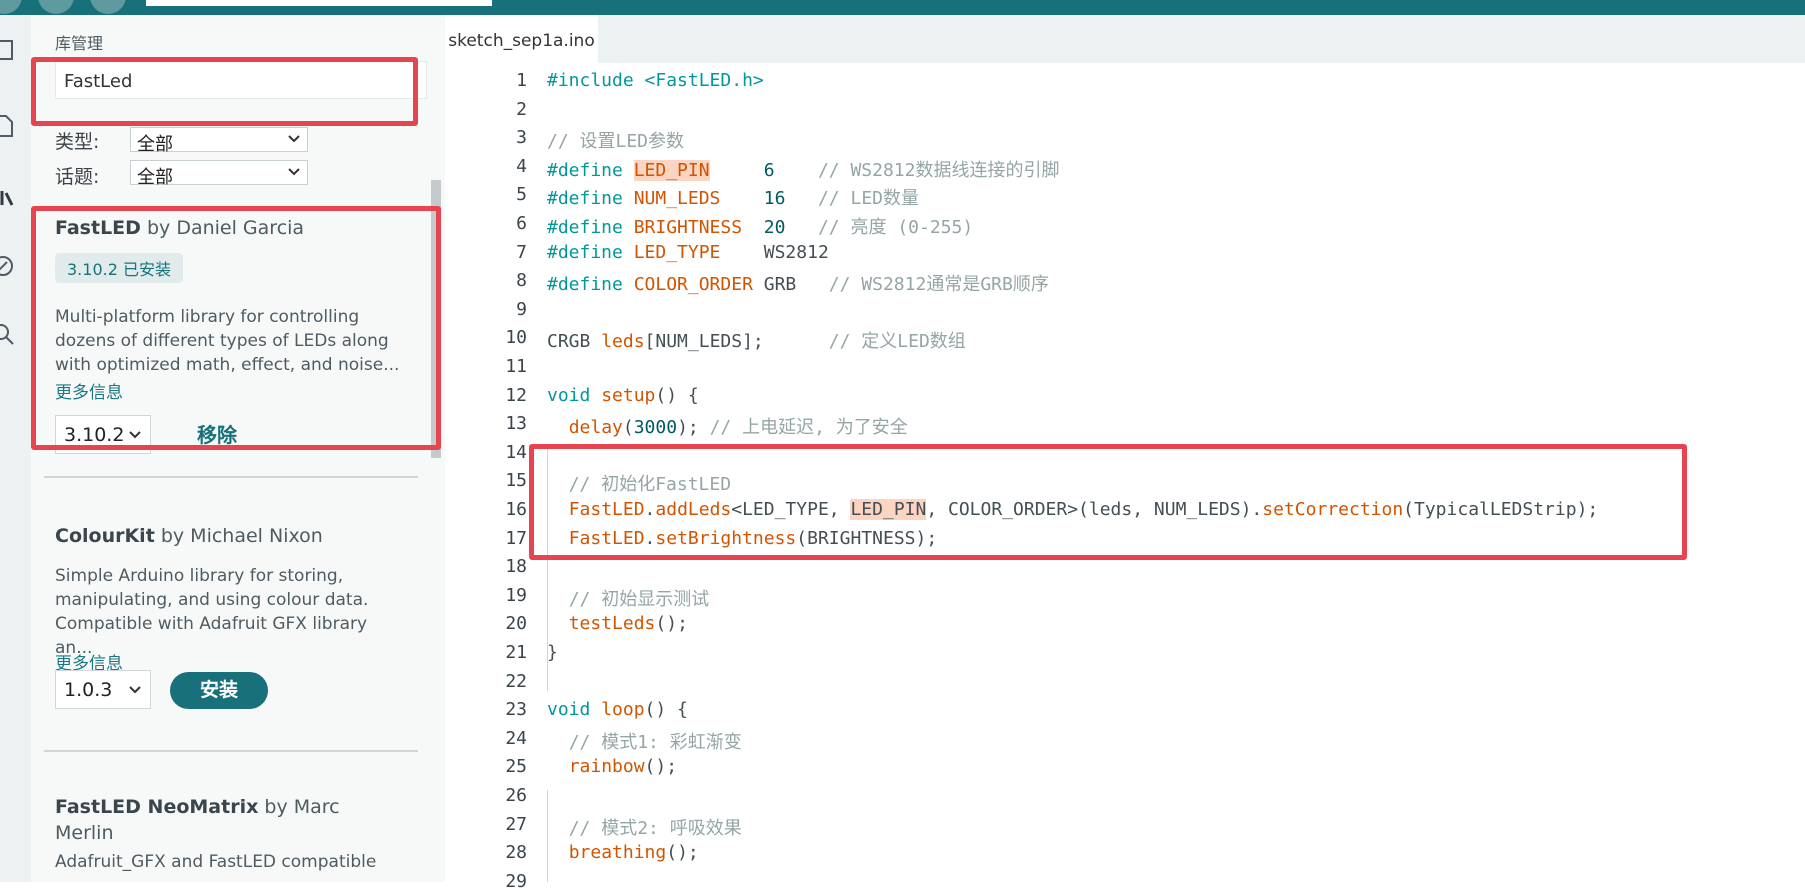 This screenshot has width=1805, height=892. I want to click on line-number: 17, so click(516, 538).